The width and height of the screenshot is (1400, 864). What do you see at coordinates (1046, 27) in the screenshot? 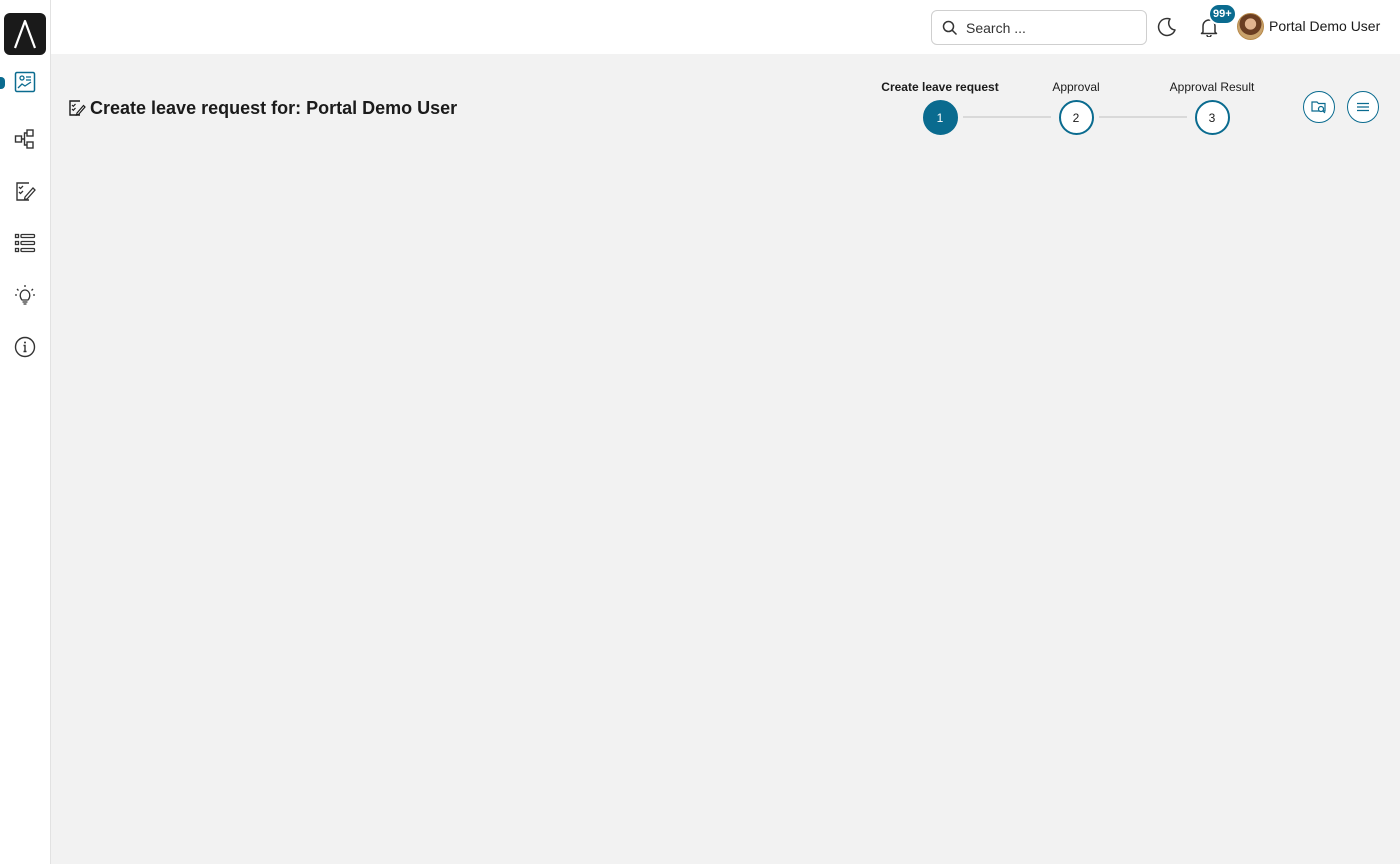
I see `search-input` at bounding box center [1046, 27].